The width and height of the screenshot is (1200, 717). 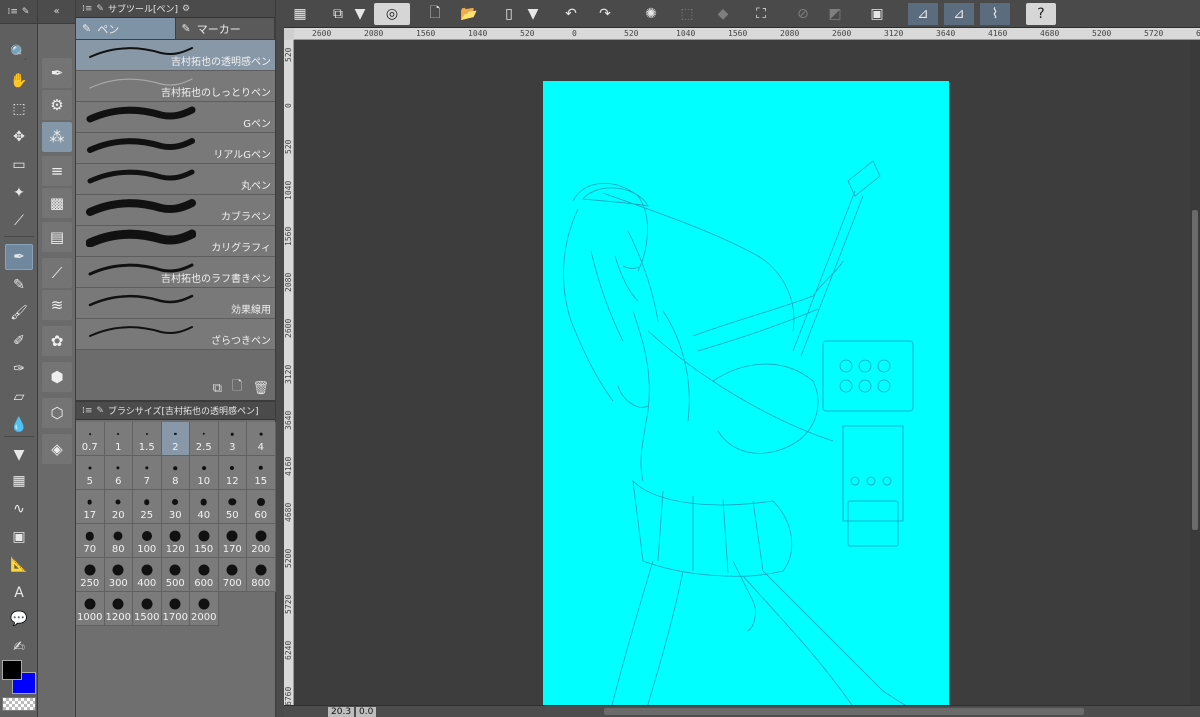 What do you see at coordinates (19, 109) in the screenshot?
I see `operation-tool: ⬚` at bounding box center [19, 109].